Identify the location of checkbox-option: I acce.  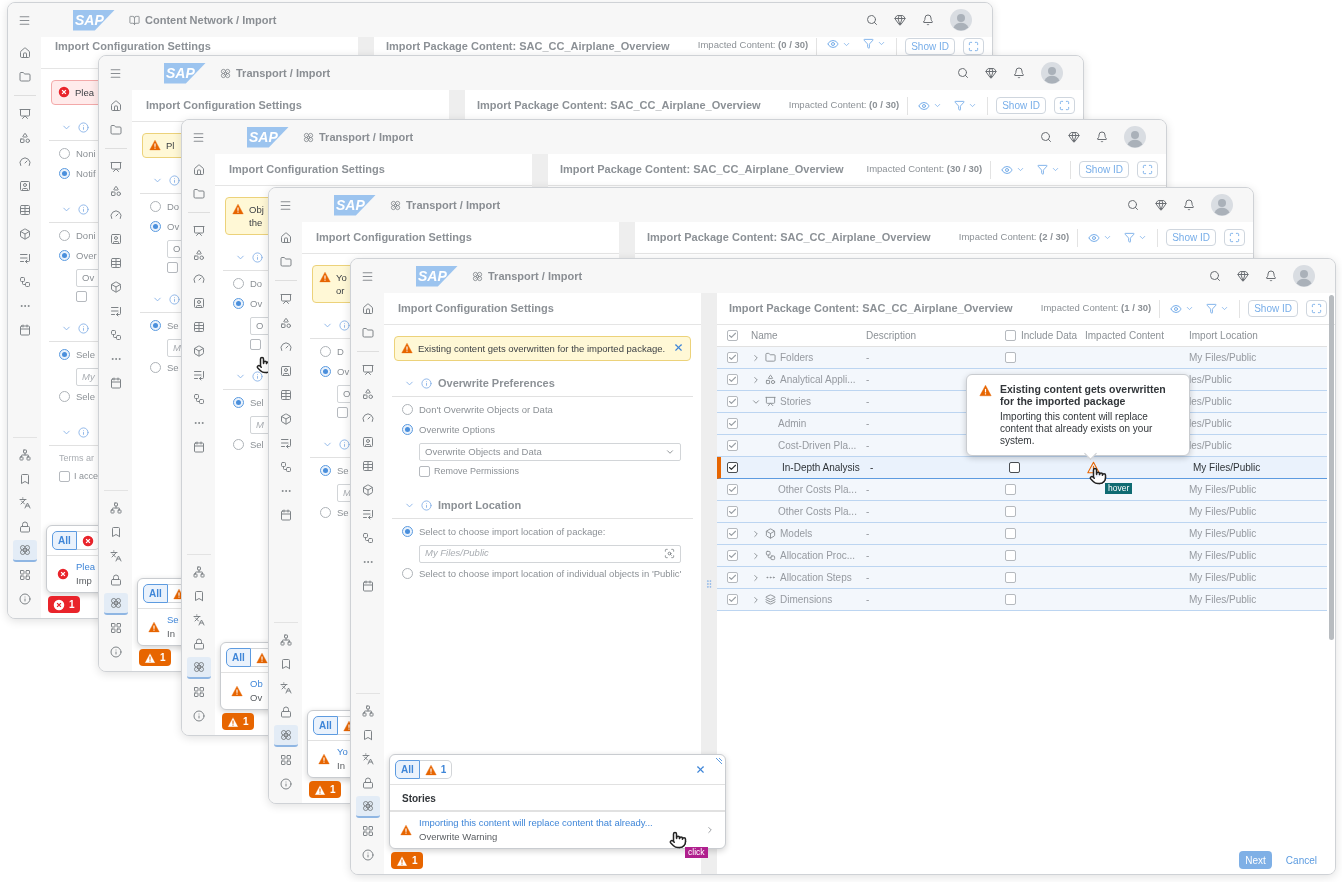
(78, 476).